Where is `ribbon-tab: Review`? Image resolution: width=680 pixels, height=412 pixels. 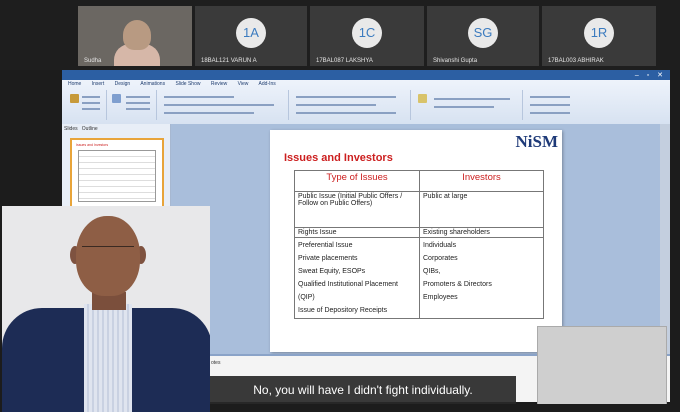 ribbon-tab: Review is located at coordinates (219, 84).